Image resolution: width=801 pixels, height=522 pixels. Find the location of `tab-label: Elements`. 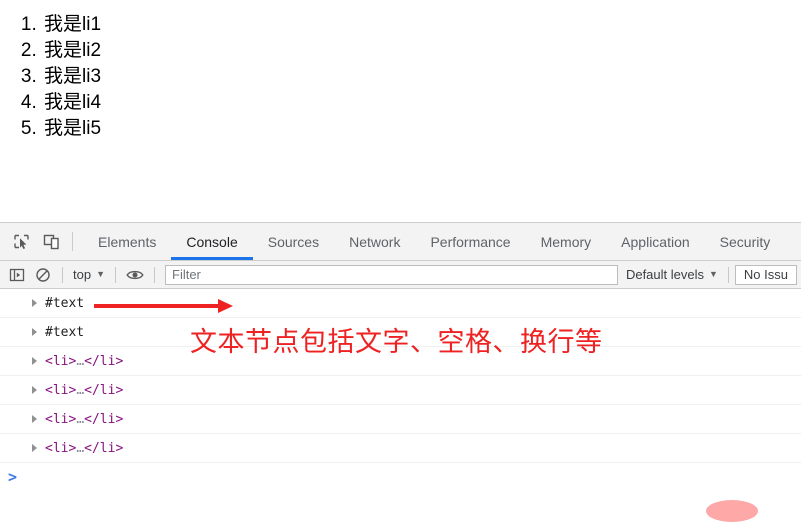

tab-label: Elements is located at coordinates (127, 241).